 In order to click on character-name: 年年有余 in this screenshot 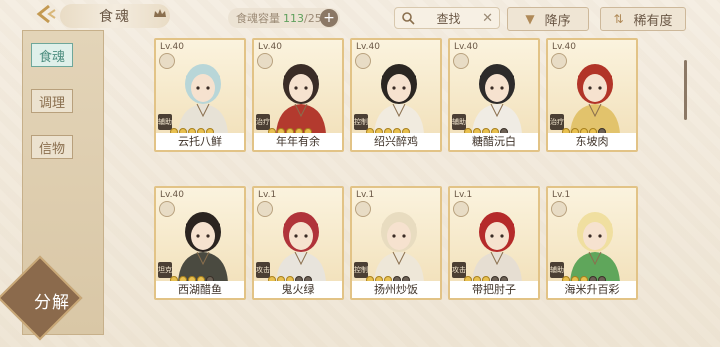, I will do `click(298, 141)`.